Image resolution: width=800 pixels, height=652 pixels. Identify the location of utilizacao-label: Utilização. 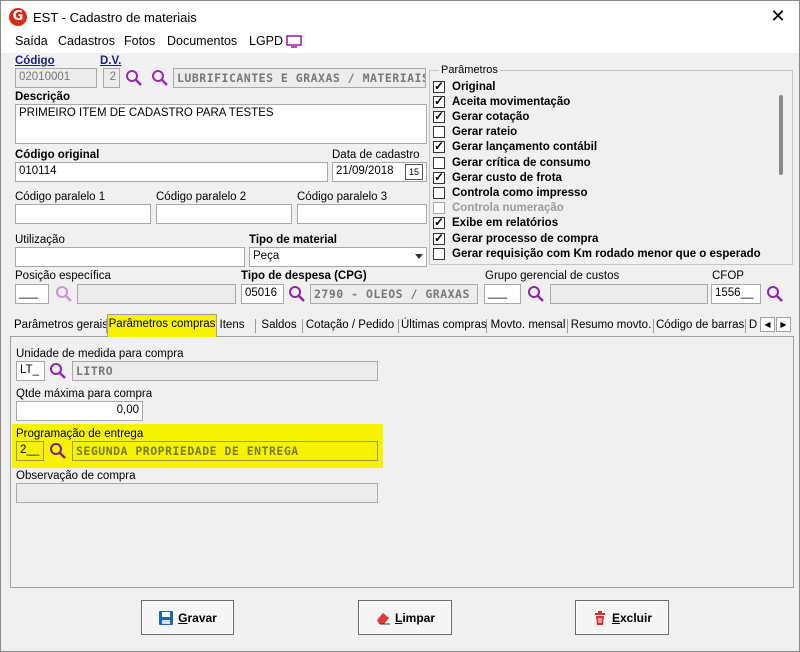
(40, 240).